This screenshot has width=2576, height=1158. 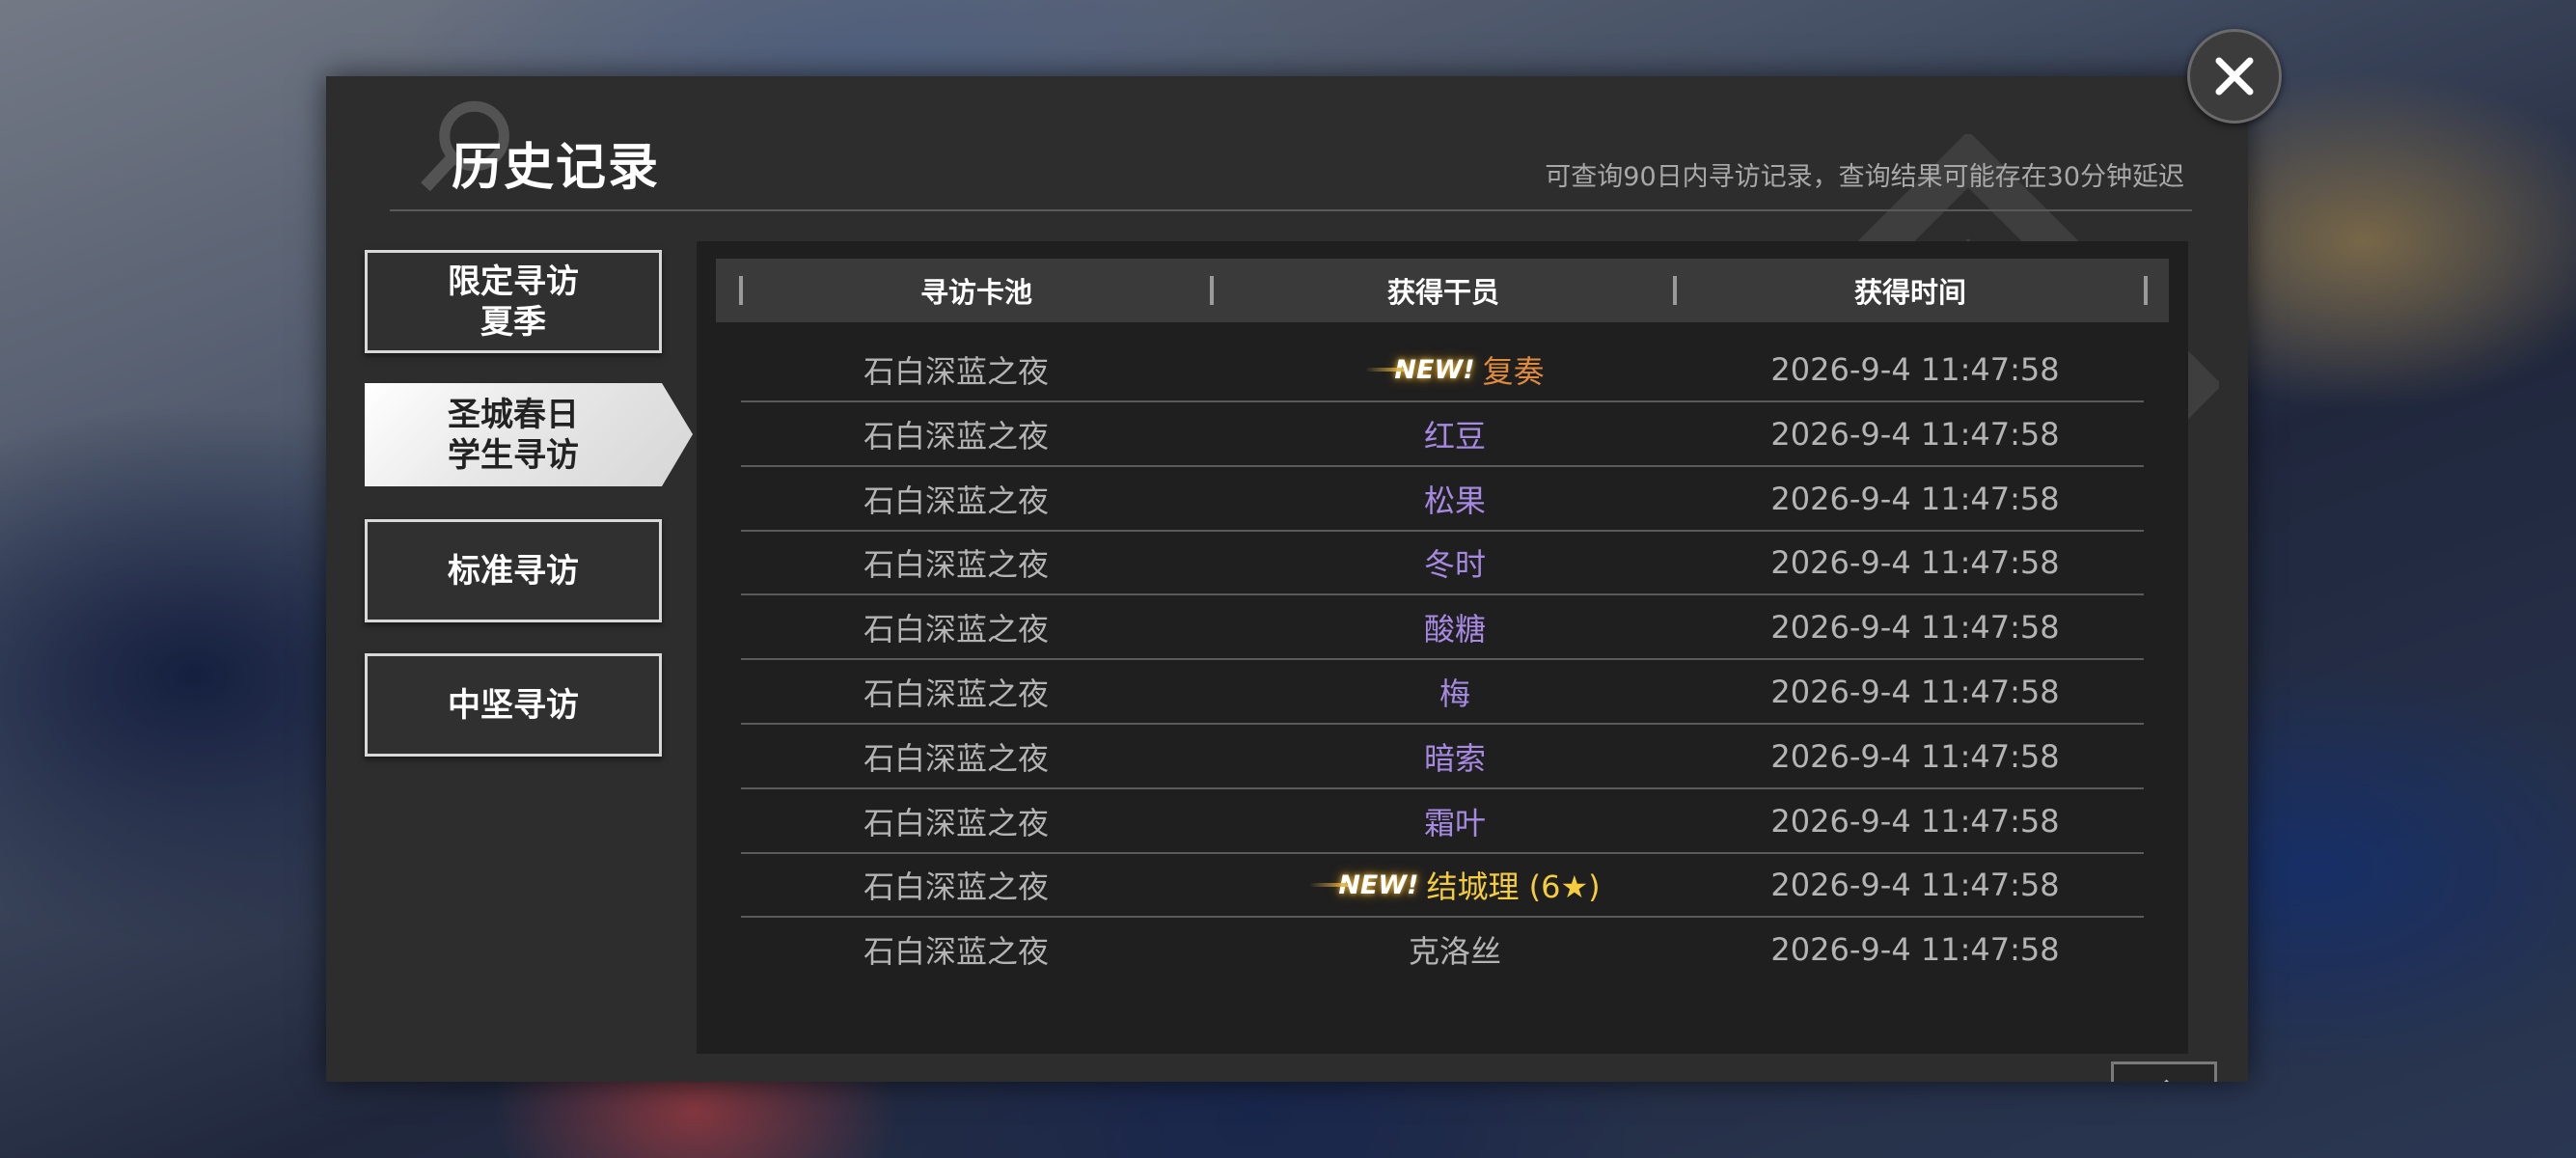 I want to click on table-row: 石白深蓝之夜 松果 2026-9-4 11:47:58, so click(x=1442, y=500).